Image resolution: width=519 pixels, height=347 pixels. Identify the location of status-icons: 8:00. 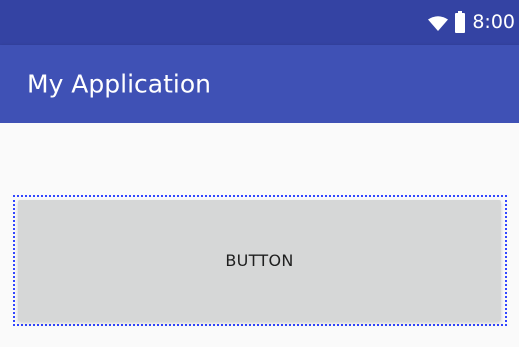
(473, 22).